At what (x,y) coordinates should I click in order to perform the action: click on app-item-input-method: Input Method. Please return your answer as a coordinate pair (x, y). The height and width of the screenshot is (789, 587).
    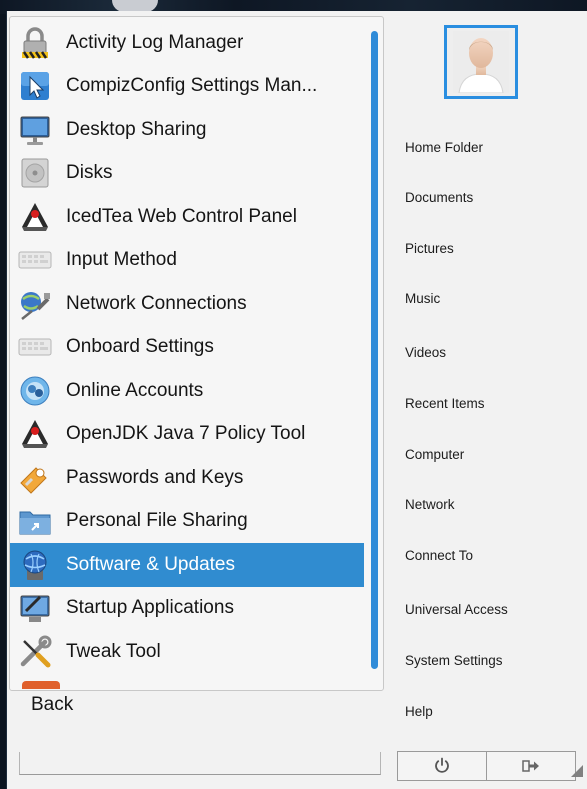
    Looking at the image, I should click on (187, 261).